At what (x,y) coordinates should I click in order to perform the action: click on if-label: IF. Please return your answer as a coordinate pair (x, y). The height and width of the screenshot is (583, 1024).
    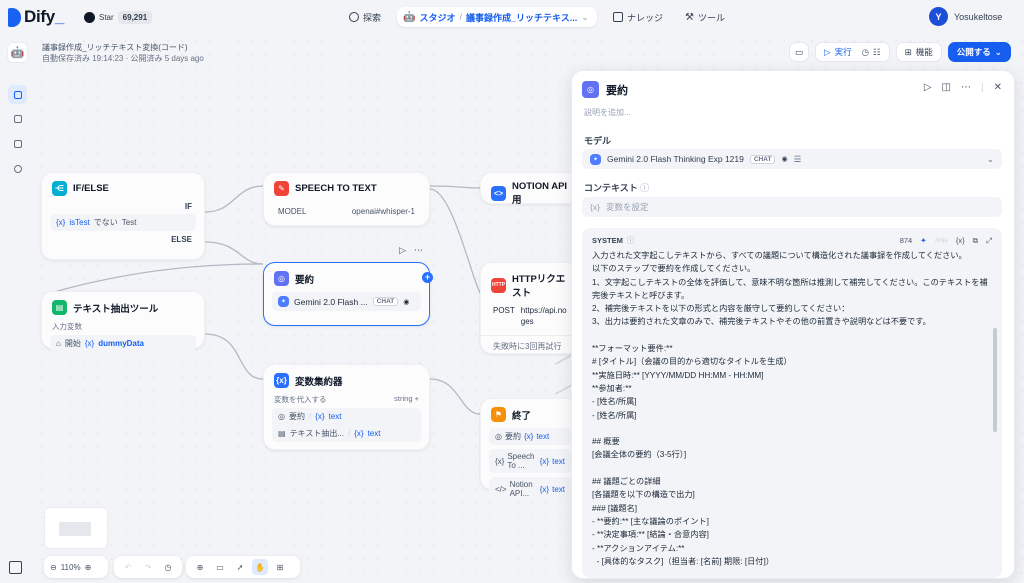
    Looking at the image, I should click on (188, 206).